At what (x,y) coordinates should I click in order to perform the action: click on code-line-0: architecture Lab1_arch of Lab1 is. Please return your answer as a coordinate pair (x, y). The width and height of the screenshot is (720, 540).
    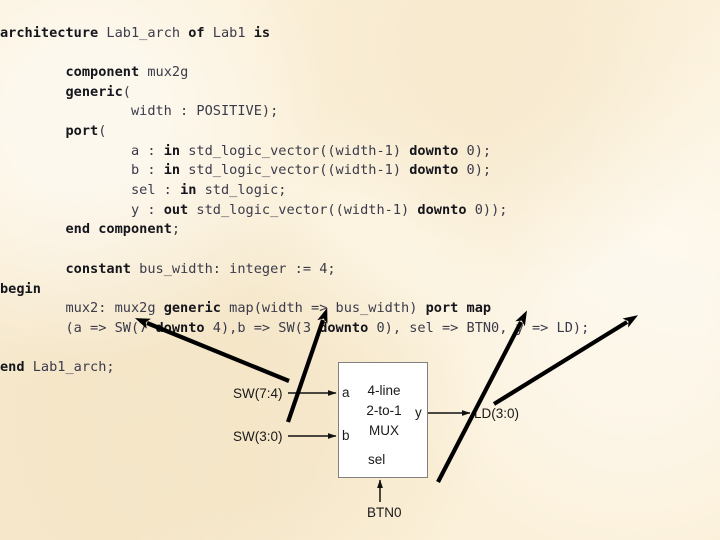
    Looking at the image, I should click on (360, 34).